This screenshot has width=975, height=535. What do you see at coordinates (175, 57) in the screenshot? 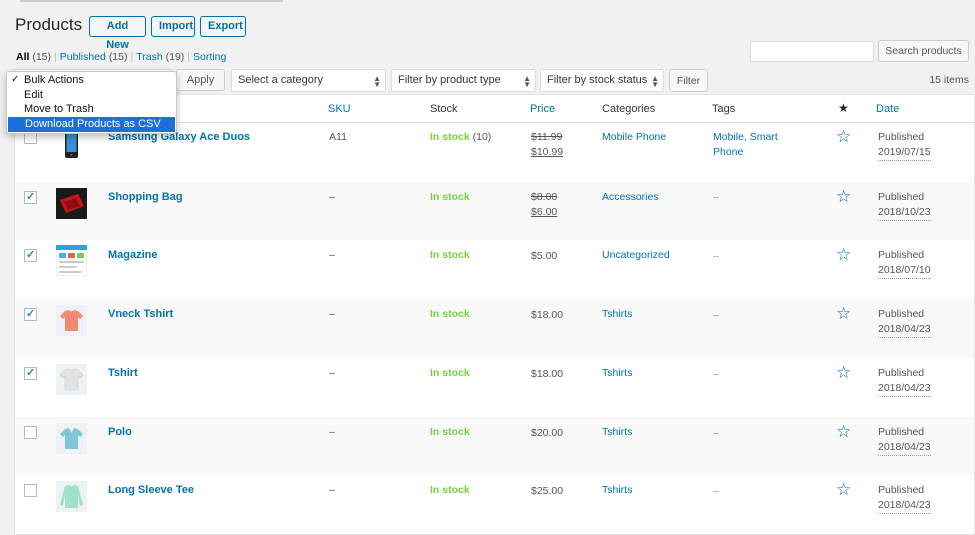
I see `view-trash-count: (19)` at bounding box center [175, 57].